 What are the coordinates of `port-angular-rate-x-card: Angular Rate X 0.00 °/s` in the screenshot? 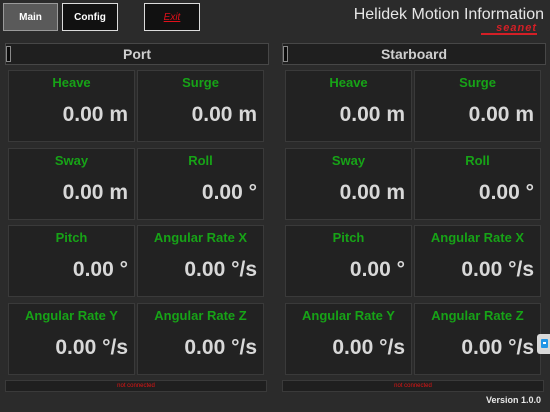 It's located at (200, 261).